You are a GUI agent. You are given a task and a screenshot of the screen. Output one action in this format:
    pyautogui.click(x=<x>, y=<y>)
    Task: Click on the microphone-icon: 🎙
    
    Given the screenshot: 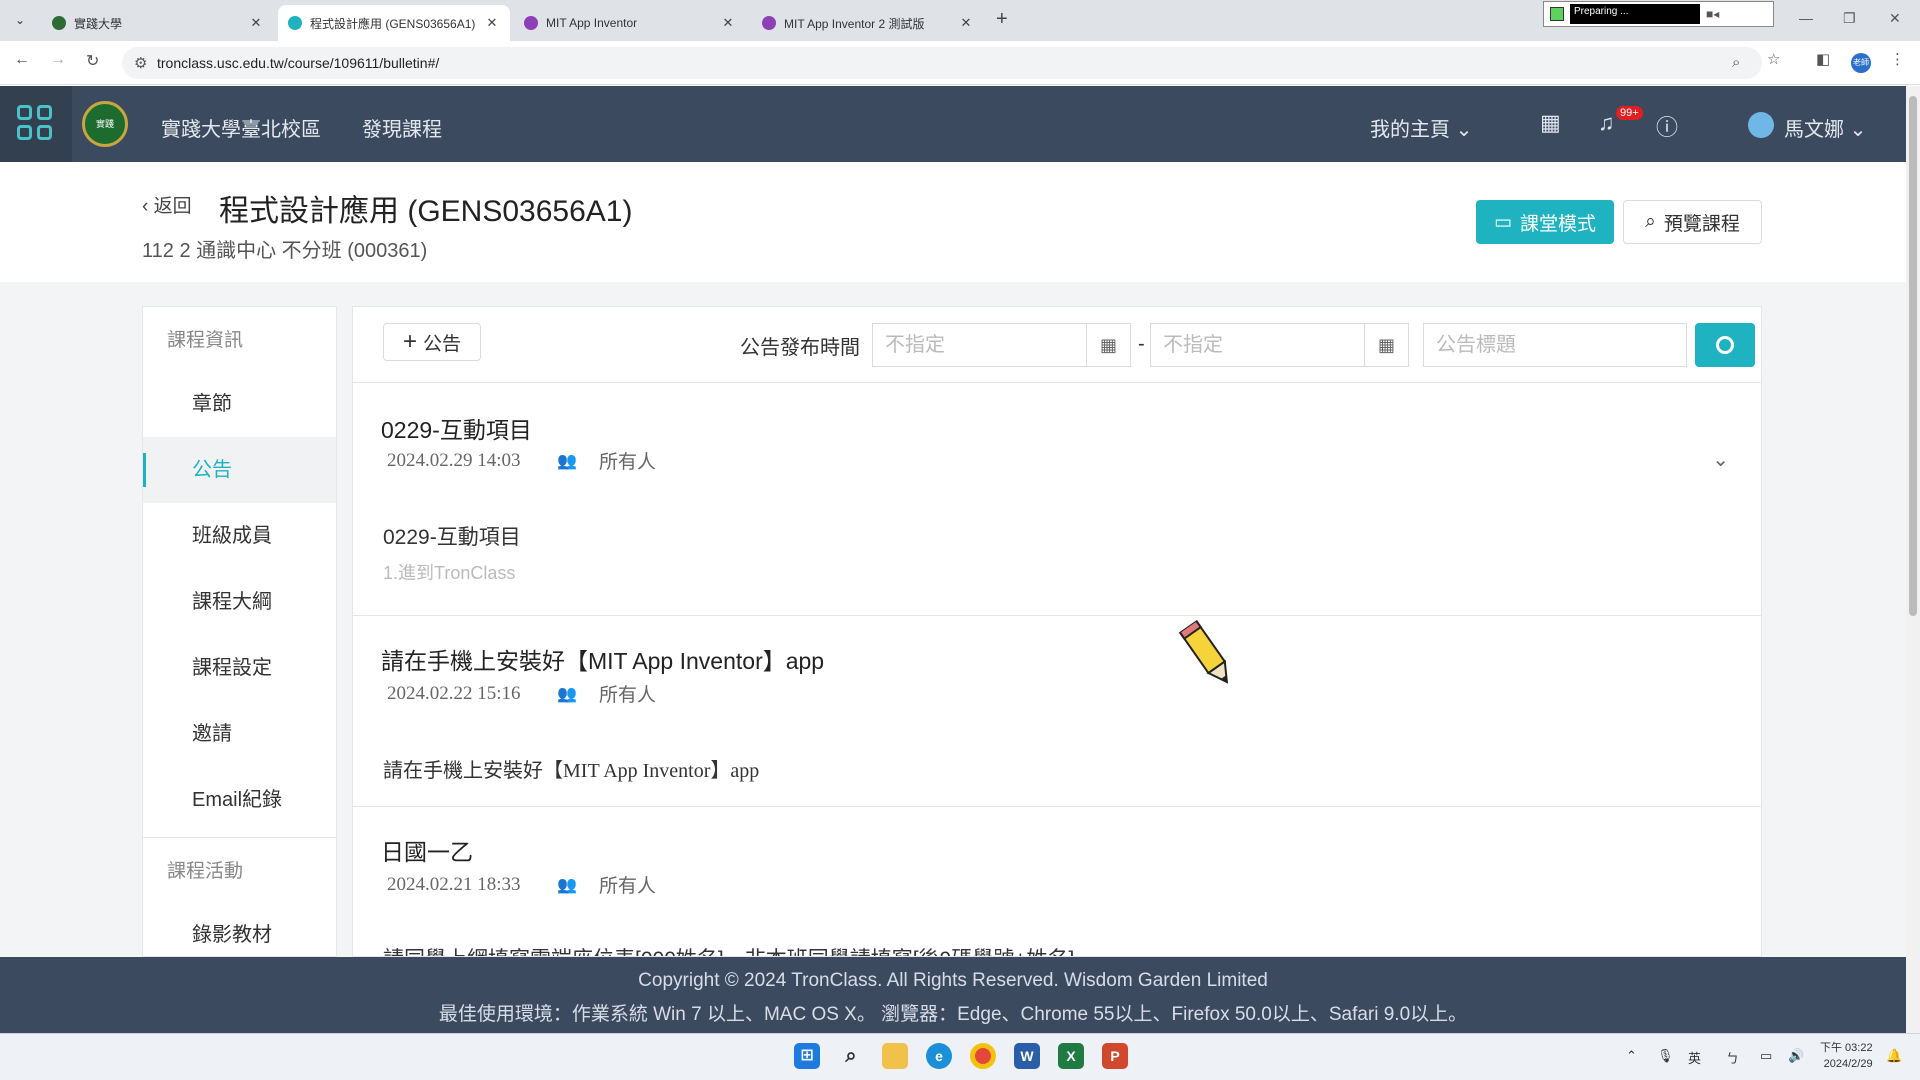 What is the action you would take?
    pyautogui.click(x=1665, y=1056)
    